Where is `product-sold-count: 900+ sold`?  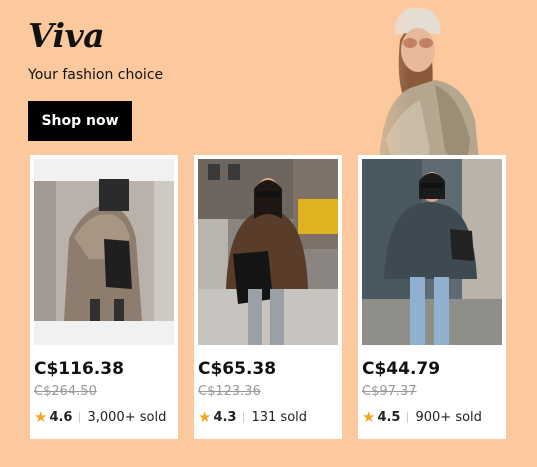
product-sold-count: 900+ sold is located at coordinates (448, 417).